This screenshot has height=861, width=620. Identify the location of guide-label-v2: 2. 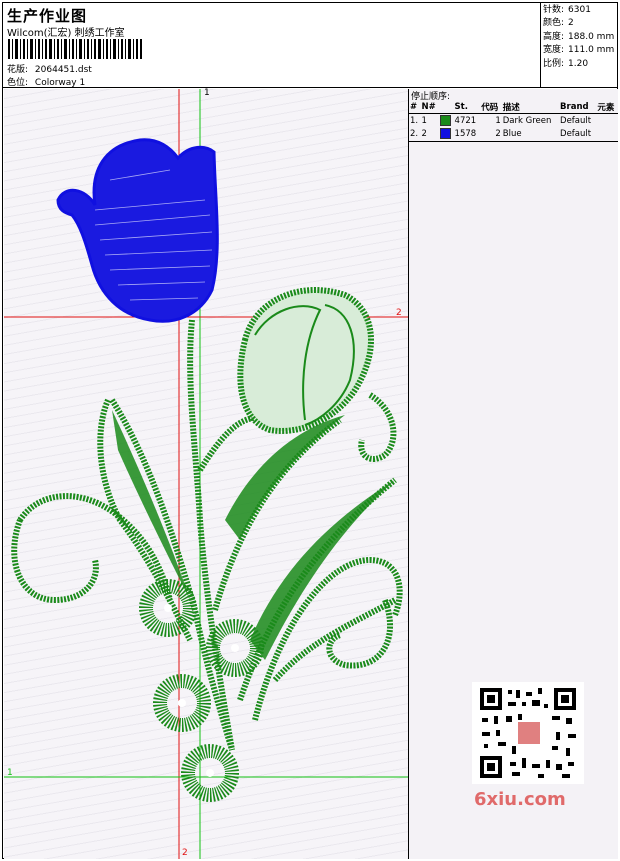
(185, 853).